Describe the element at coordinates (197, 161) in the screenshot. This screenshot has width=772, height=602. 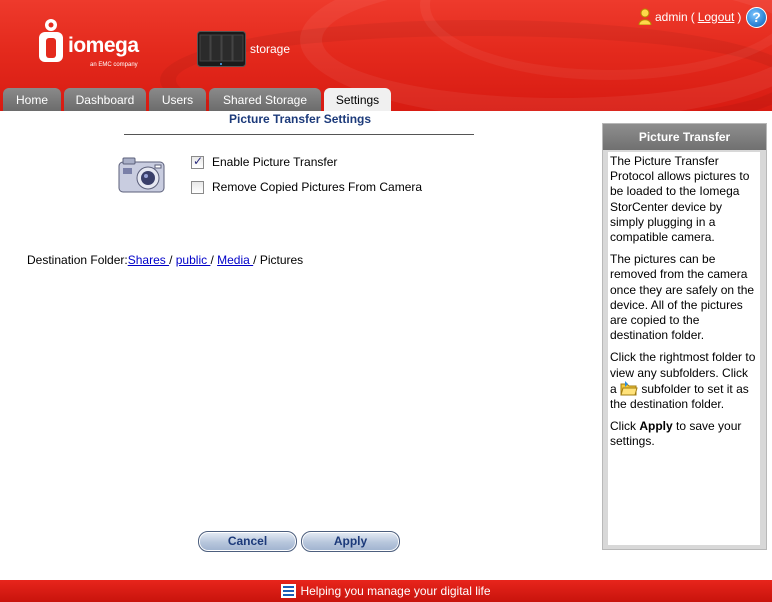
I see `enable-picture-transfer-checkbox` at that location.